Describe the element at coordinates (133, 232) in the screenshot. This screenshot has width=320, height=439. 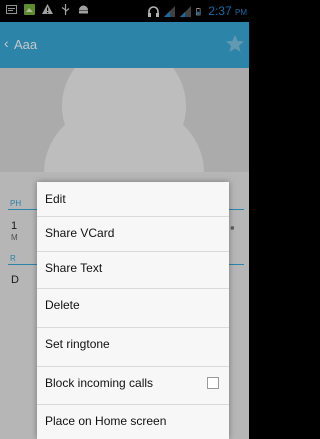
I see `menu-item-share-vcard: Share VCard` at that location.